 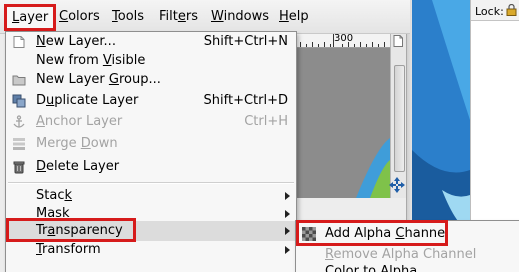 I want to click on menu-item-label: Add Alpha Channel, so click(x=387, y=234).